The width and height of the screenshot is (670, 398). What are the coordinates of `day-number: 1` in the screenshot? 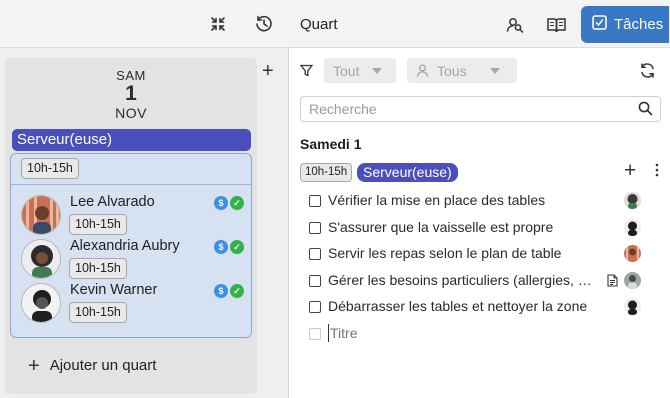 It's located at (131, 93).